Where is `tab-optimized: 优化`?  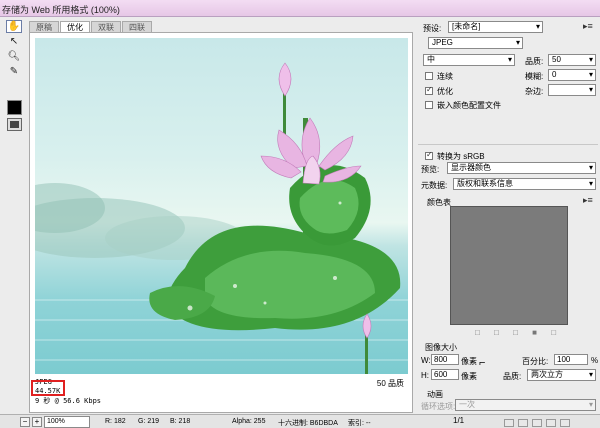 tab-optimized: 优化 is located at coordinates (75, 26).